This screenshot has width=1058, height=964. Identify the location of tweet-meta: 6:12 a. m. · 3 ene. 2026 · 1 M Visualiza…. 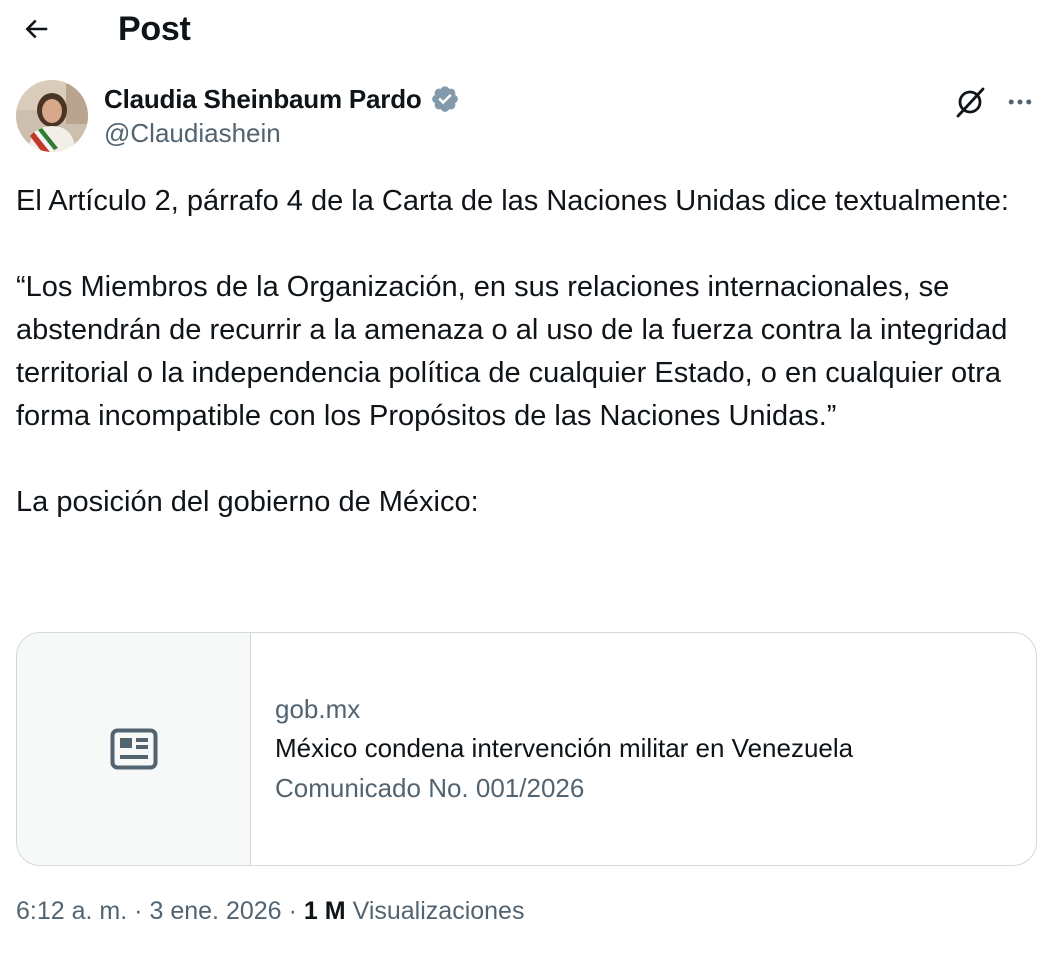
(270, 911).